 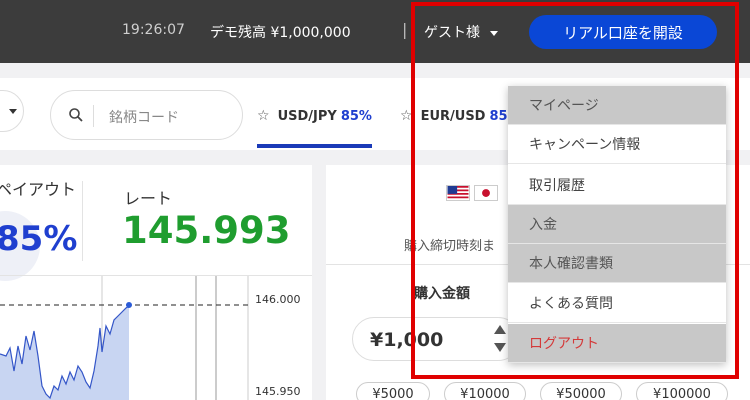 What do you see at coordinates (452, 33) in the screenshot?
I see `guest-label: ゲスト様` at bounding box center [452, 33].